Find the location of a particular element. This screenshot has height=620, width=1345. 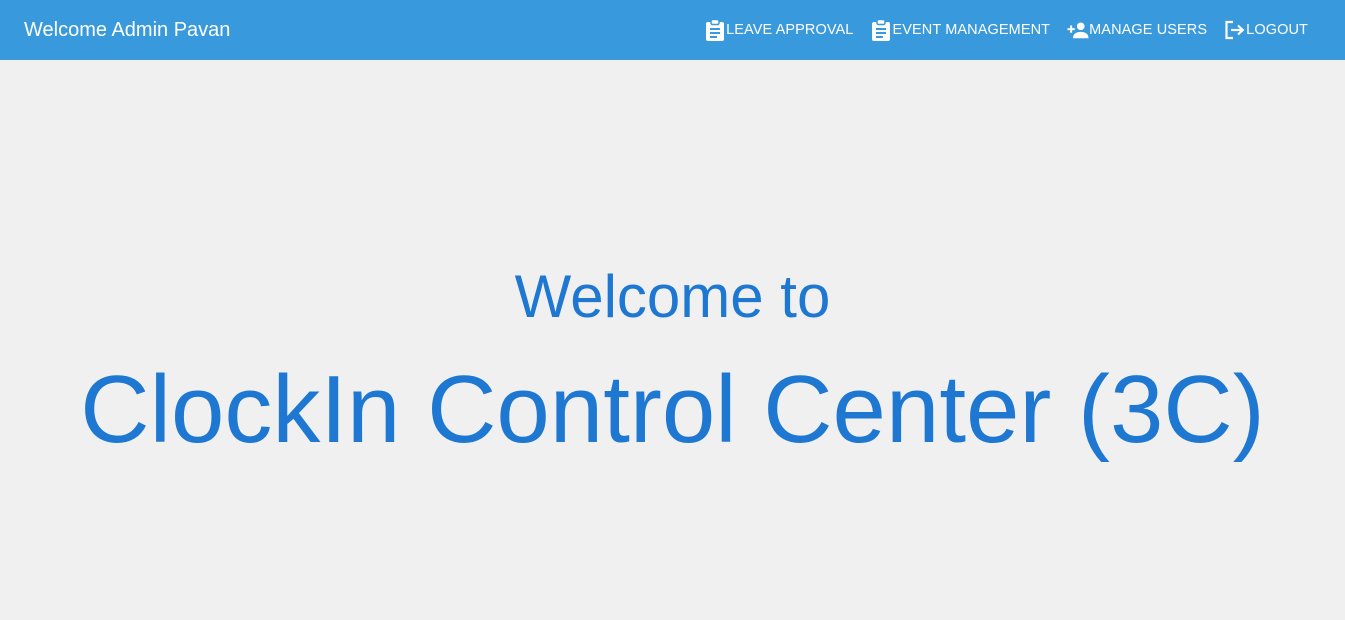

leave-approval-label: LEAVE APPROVAL is located at coordinates (790, 30).